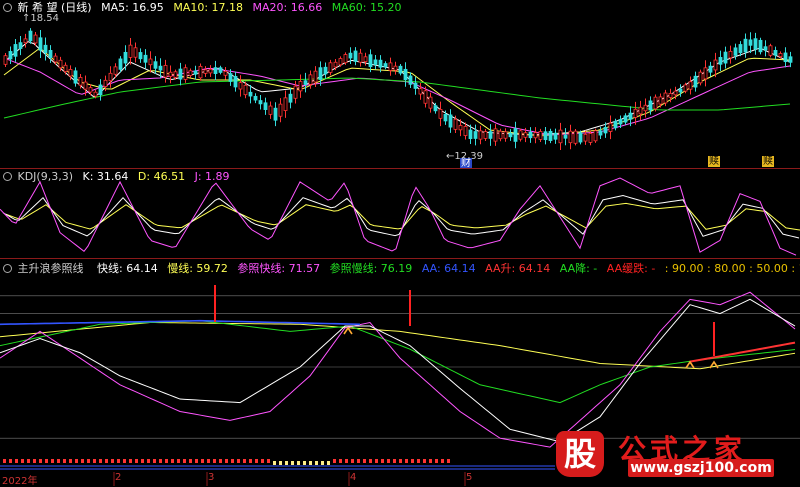 This screenshot has height=487, width=800. What do you see at coordinates (701, 468) in the screenshot?
I see `watermark-url: www.gszj100.com` at bounding box center [701, 468].